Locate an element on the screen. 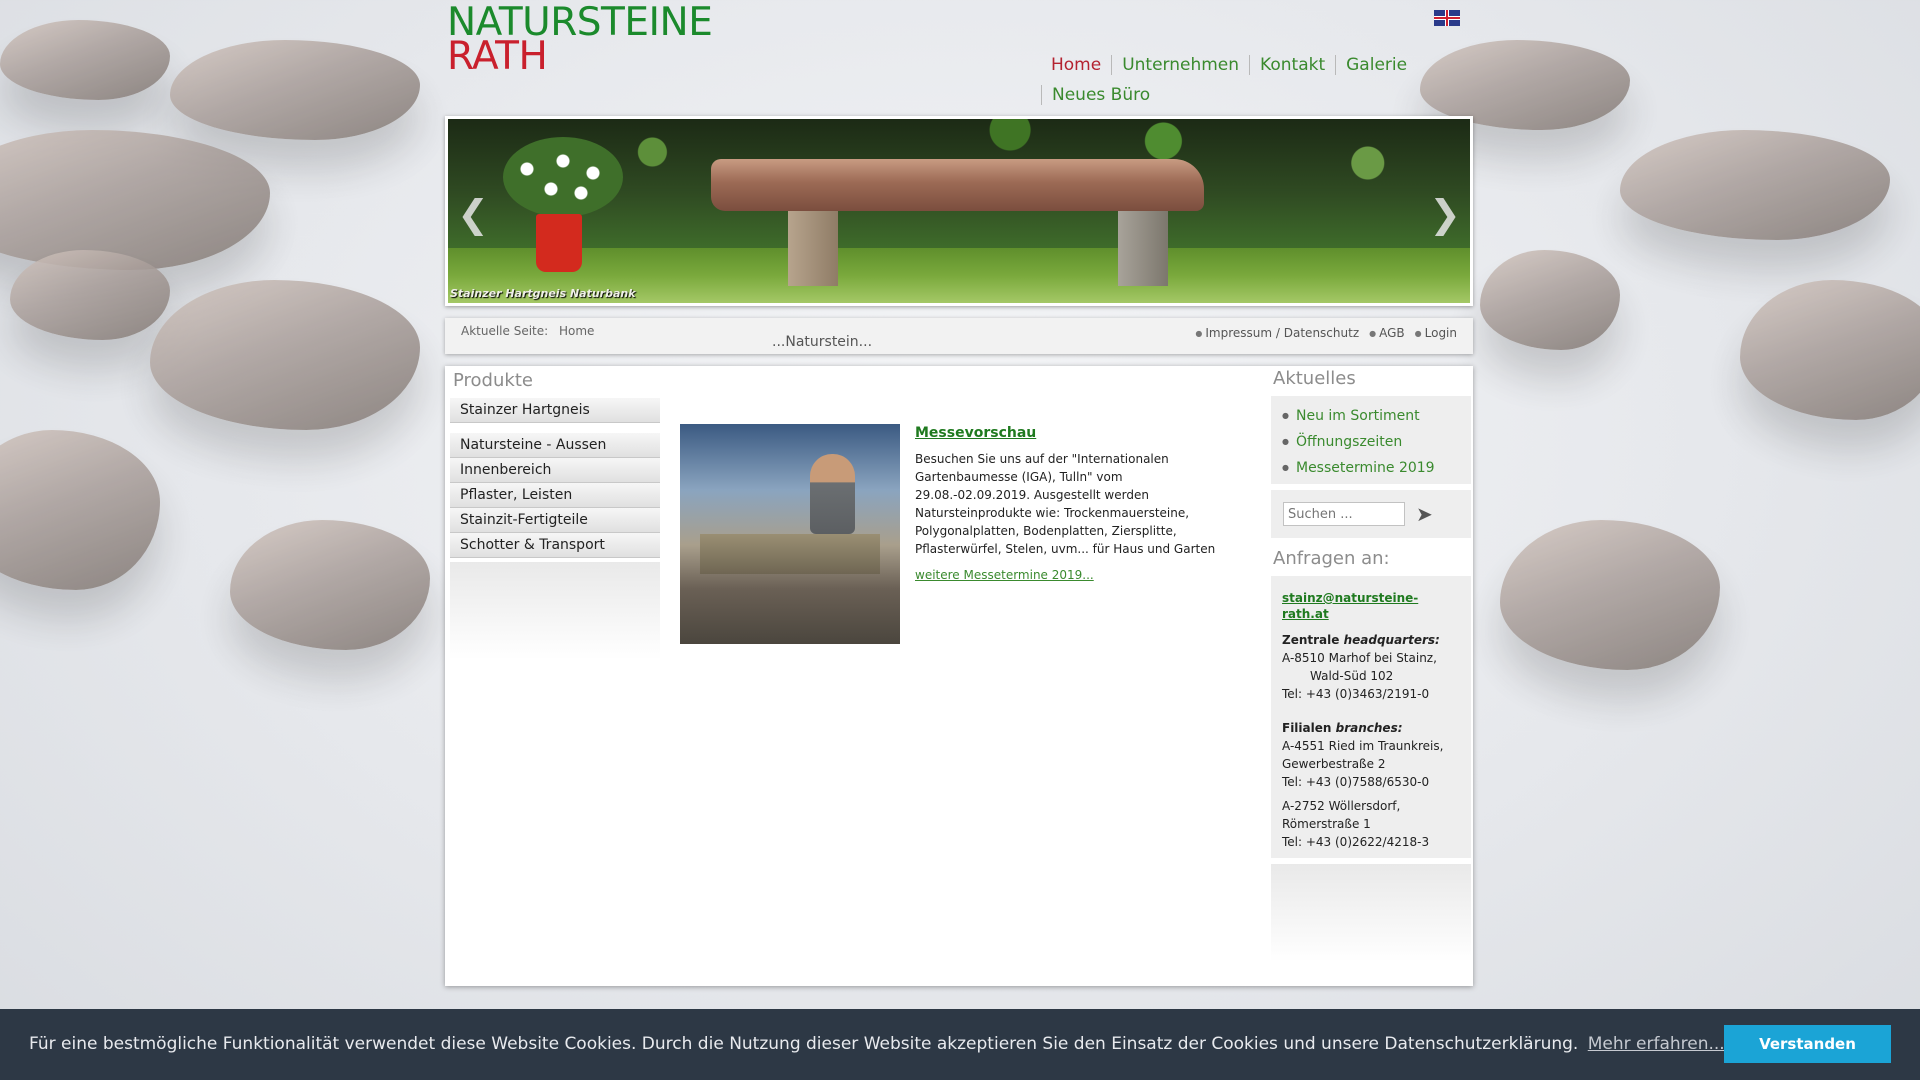 This screenshot has height=1080, width=1920. aktuelles-item: Neu im Sortiment is located at coordinates (1358, 417).